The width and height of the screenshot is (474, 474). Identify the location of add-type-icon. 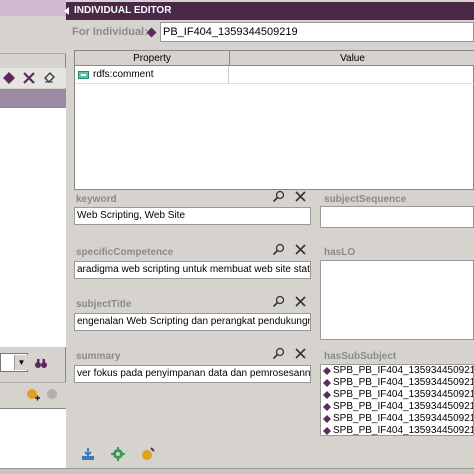
(33, 395).